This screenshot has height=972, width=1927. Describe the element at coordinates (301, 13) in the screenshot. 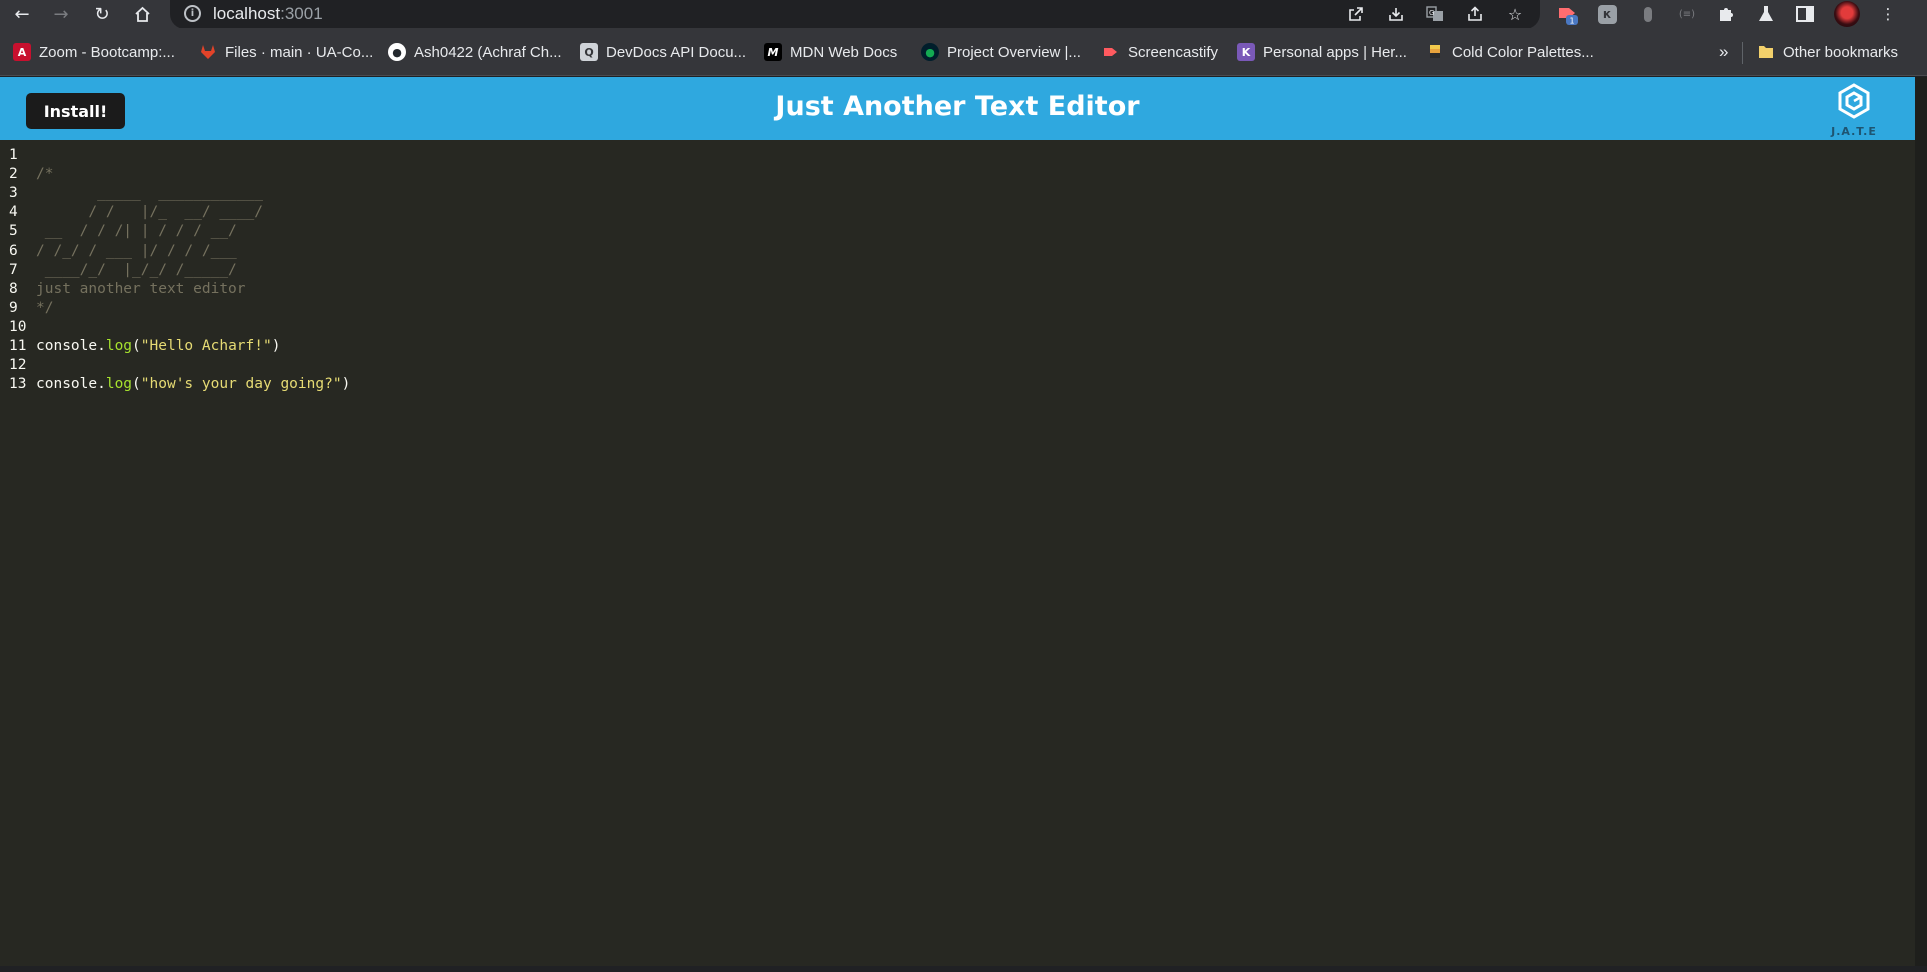

I see `url-port: :3001` at that location.